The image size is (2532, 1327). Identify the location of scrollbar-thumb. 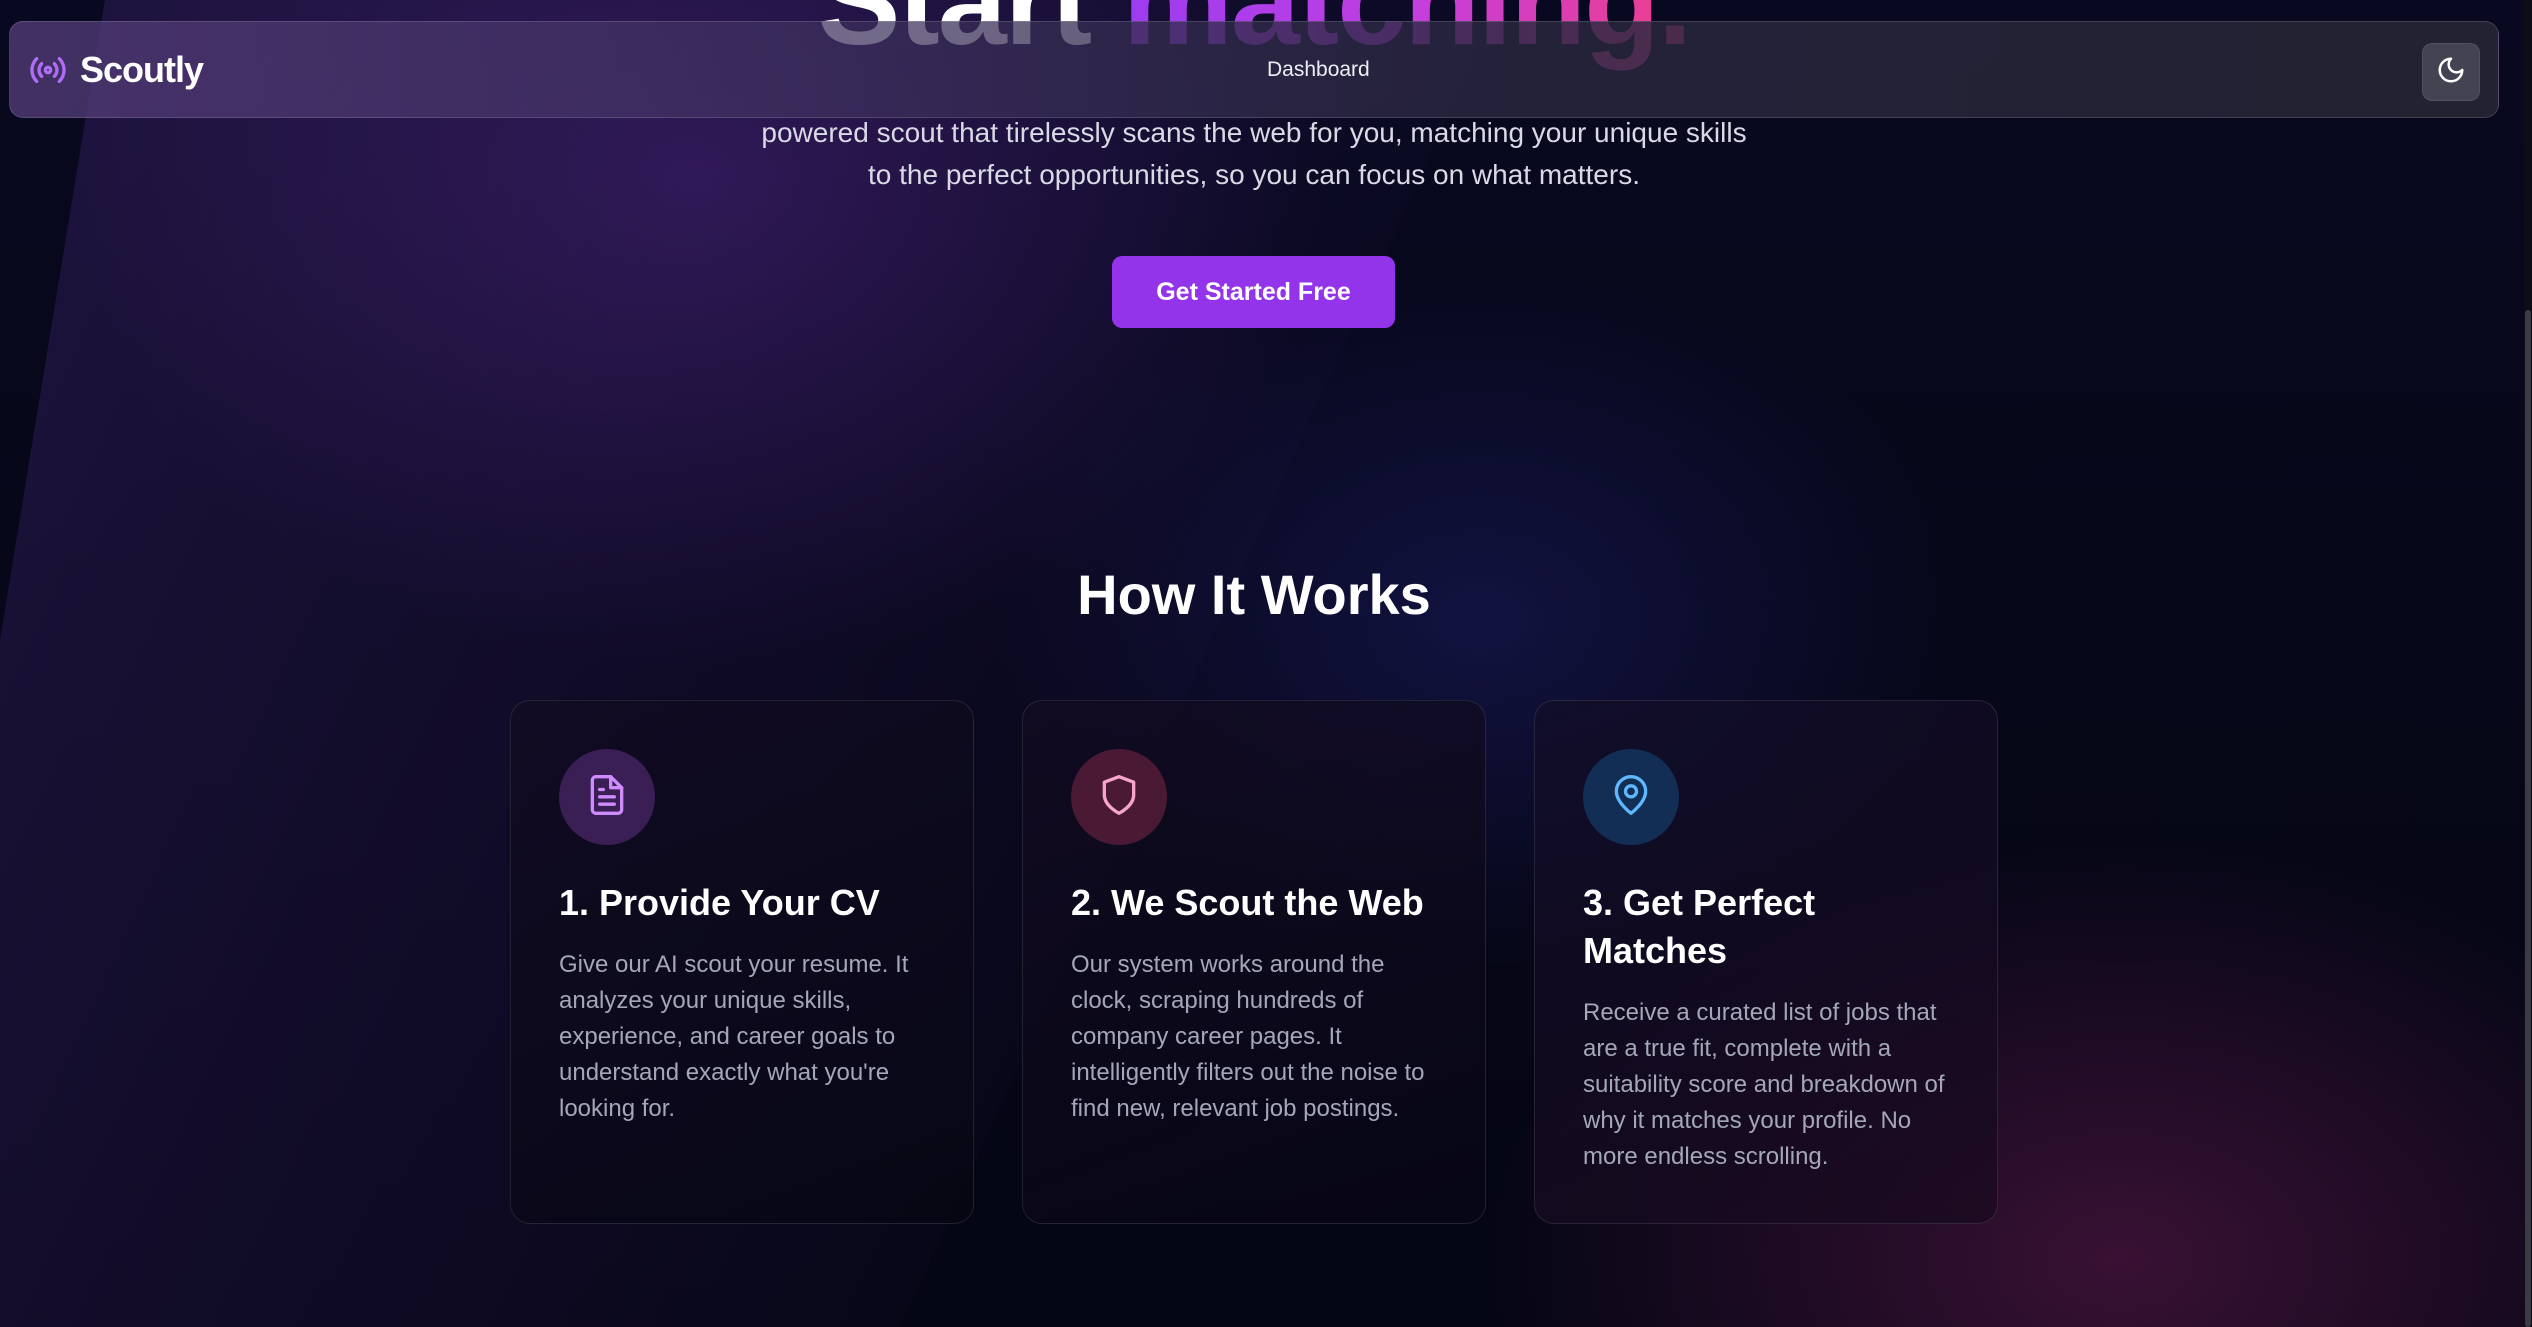
(2528, 818).